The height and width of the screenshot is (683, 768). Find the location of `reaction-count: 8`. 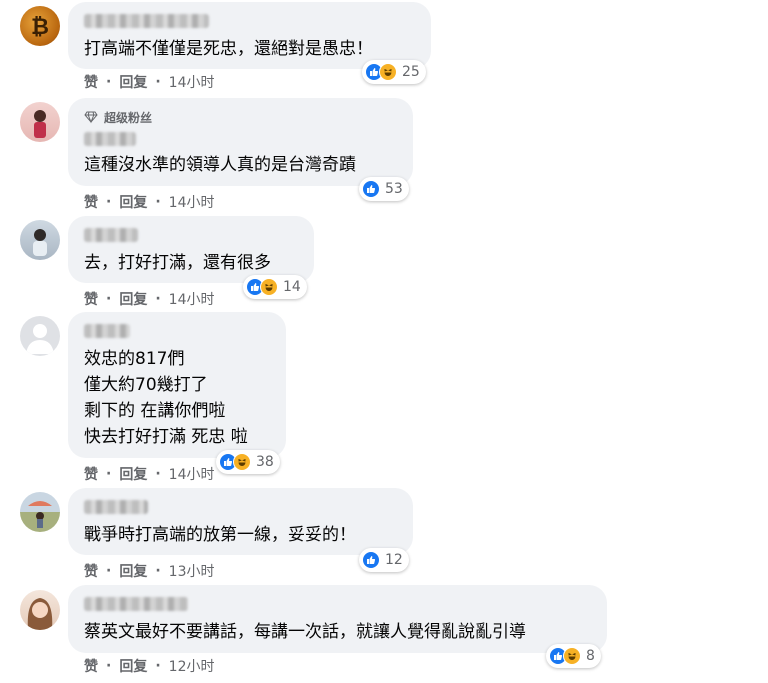

reaction-count: 8 is located at coordinates (590, 656).